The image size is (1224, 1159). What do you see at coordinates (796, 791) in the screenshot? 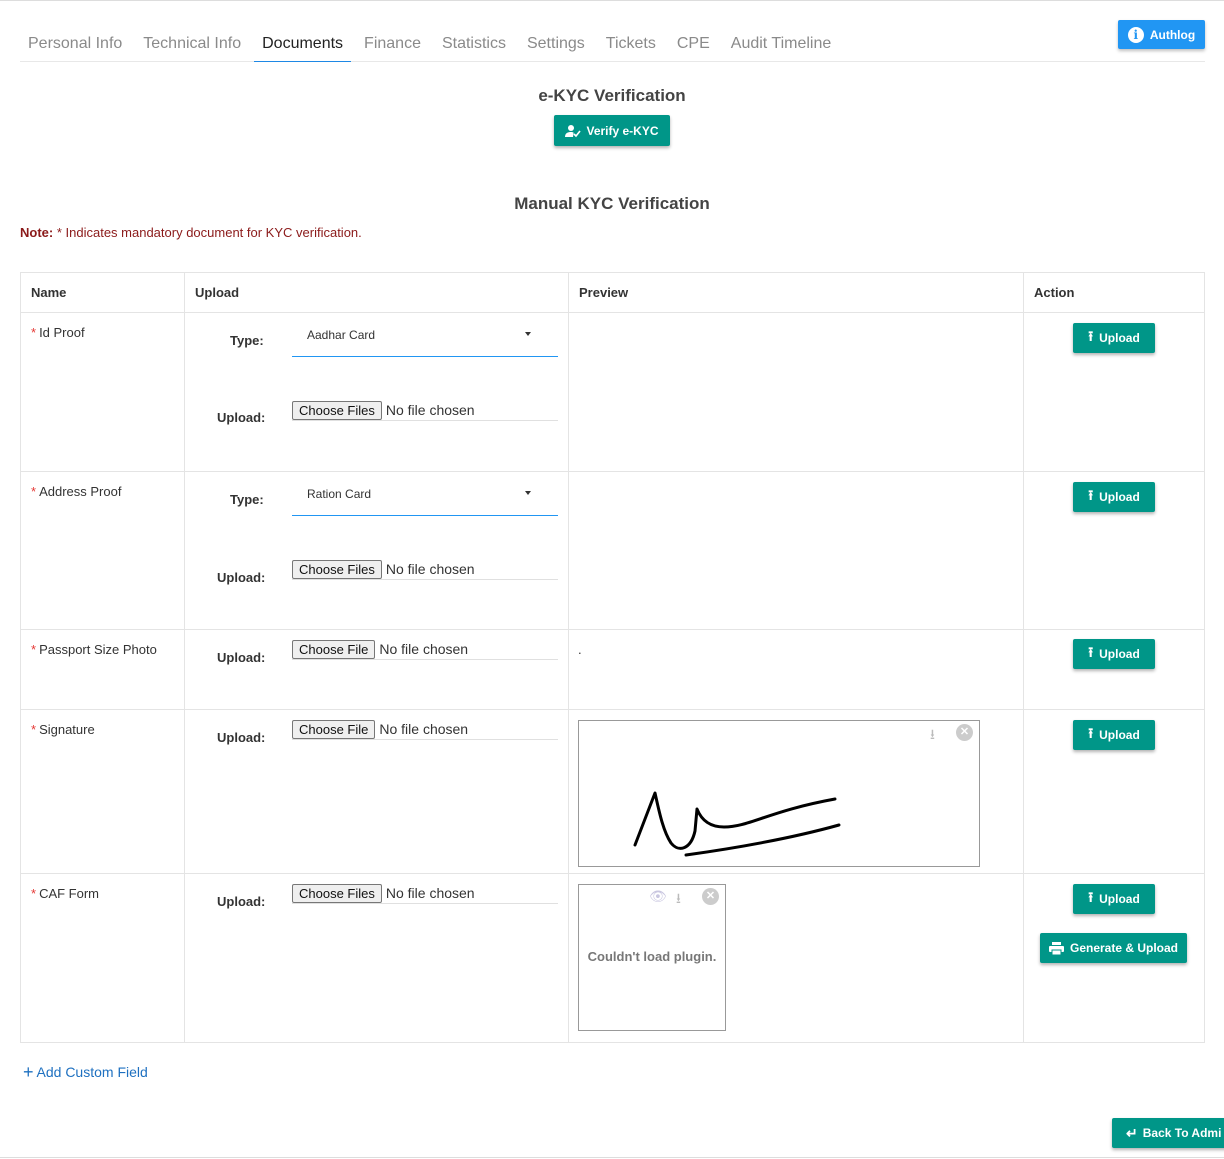
I see `preview-cell: ⭳ ✕` at bounding box center [796, 791].